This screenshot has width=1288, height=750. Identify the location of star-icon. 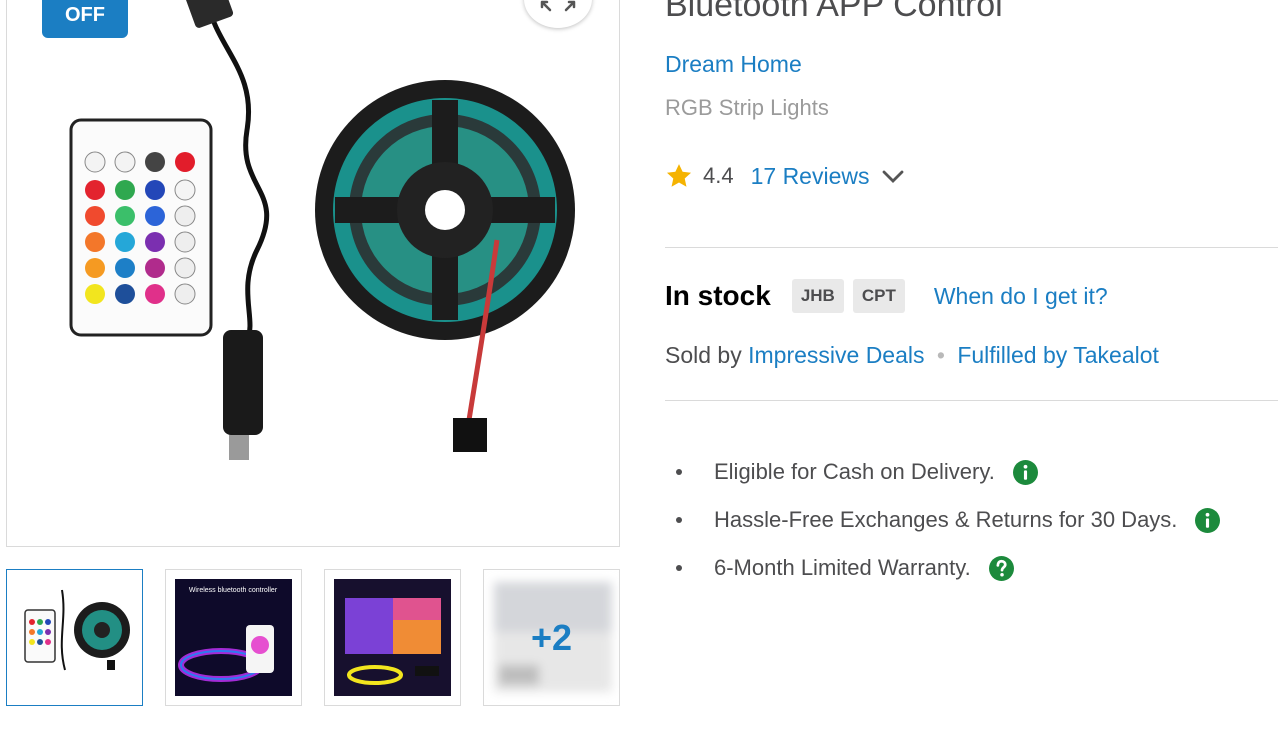
(679, 175).